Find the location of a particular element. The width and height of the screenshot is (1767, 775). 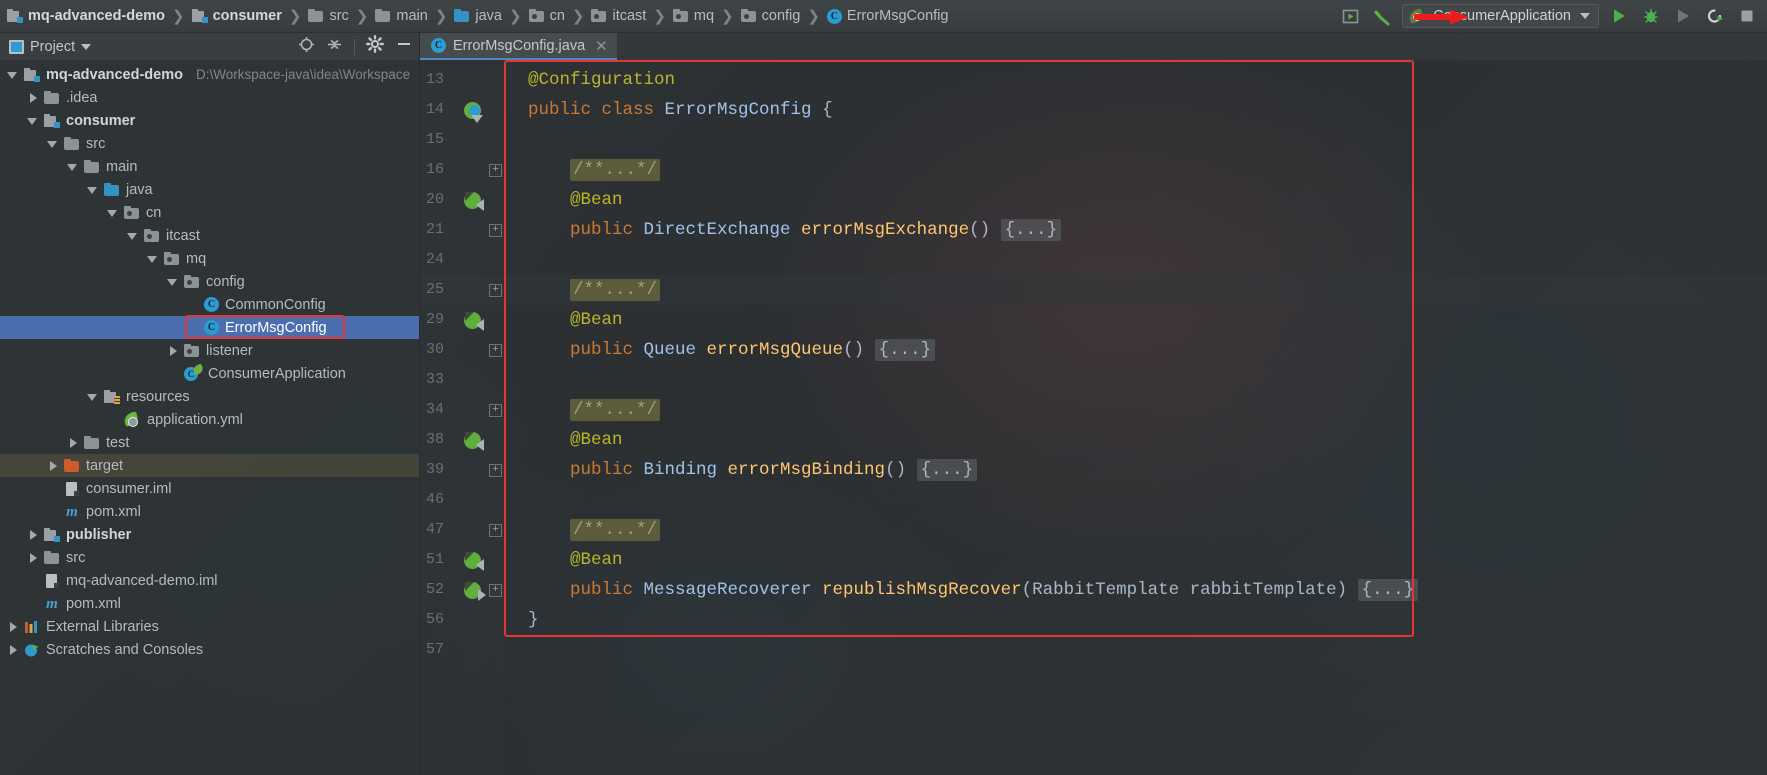

tree-item-consumerapplication: C ConsumerApplication is located at coordinates (209, 373).